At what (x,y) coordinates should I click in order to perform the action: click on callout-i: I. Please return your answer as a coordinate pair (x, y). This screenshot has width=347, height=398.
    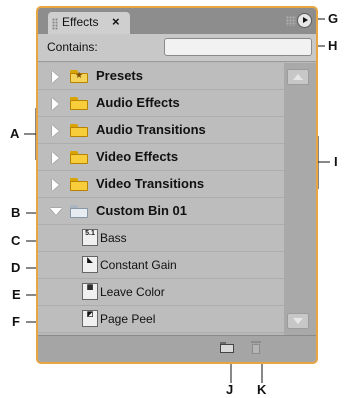
    Looking at the image, I should click on (336, 161).